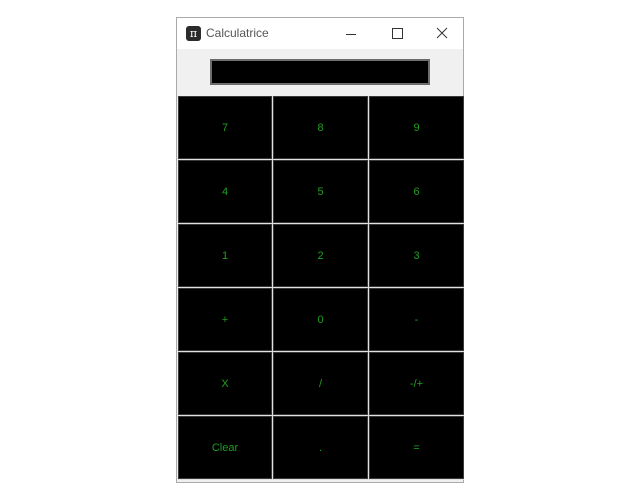 This screenshot has height=500, width=640. What do you see at coordinates (225, 191) in the screenshot?
I see `key-4: 4` at bounding box center [225, 191].